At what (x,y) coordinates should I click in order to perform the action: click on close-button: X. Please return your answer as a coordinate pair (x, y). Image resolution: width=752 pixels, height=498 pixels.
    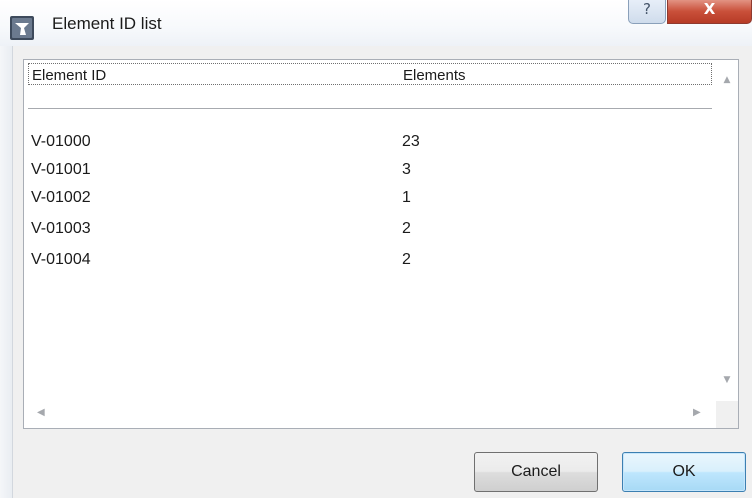
    Looking at the image, I should click on (709, 12).